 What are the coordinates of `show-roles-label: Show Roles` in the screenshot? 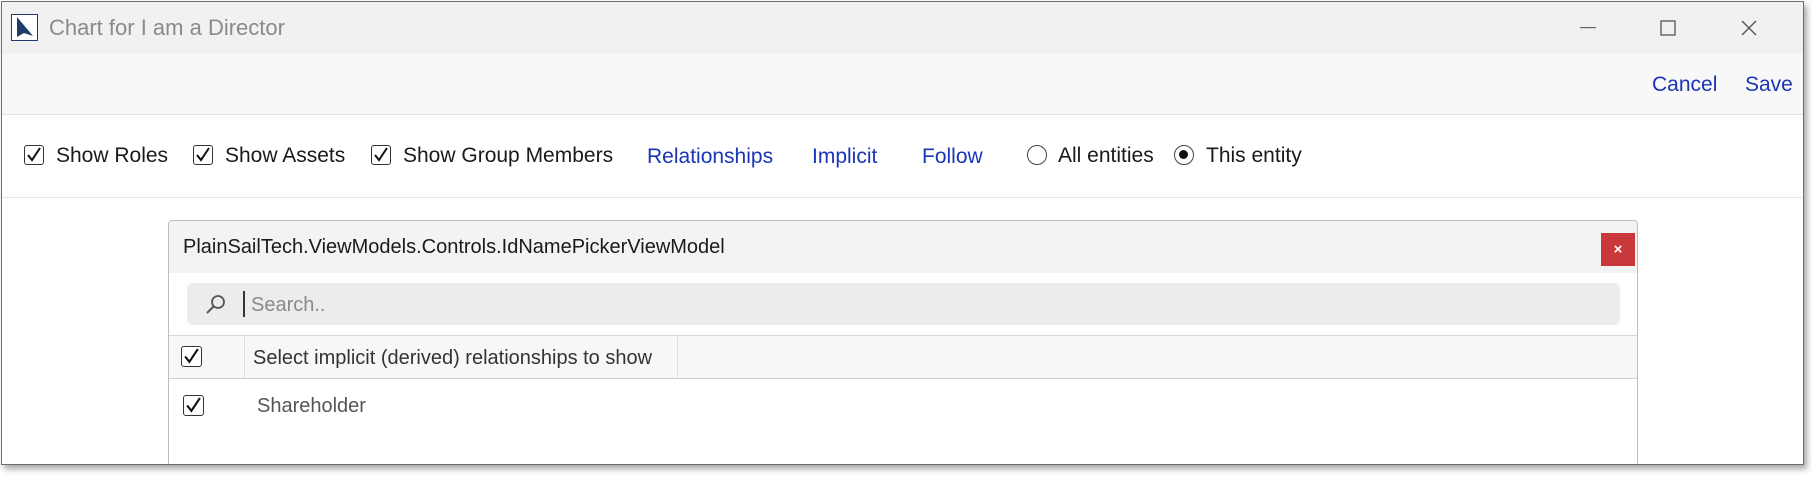 It's located at (112, 156).